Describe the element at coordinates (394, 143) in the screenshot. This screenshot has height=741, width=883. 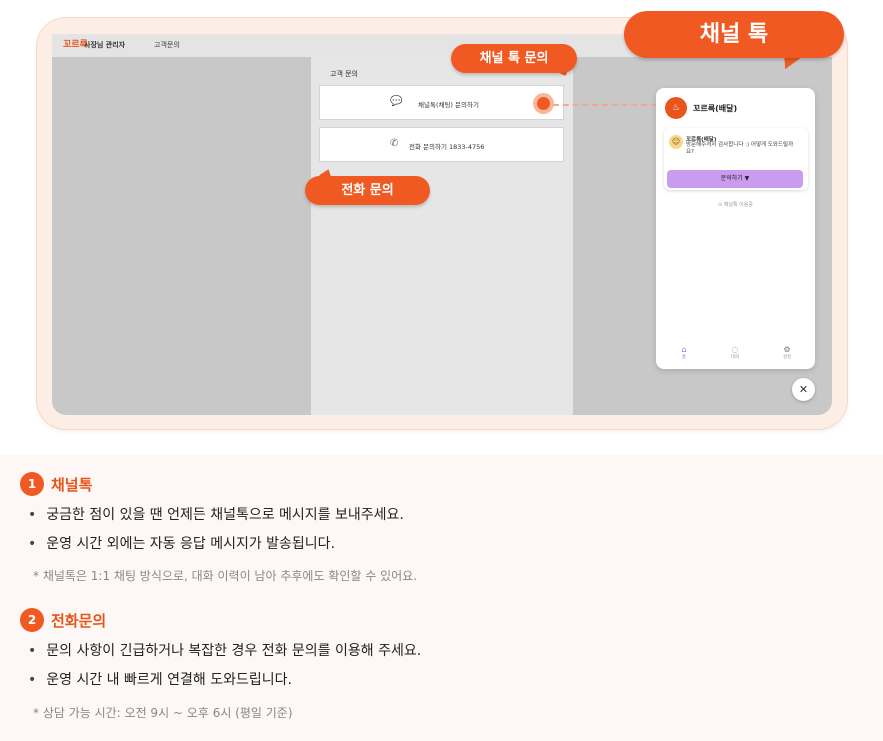
I see `phone-icon: ✆` at that location.